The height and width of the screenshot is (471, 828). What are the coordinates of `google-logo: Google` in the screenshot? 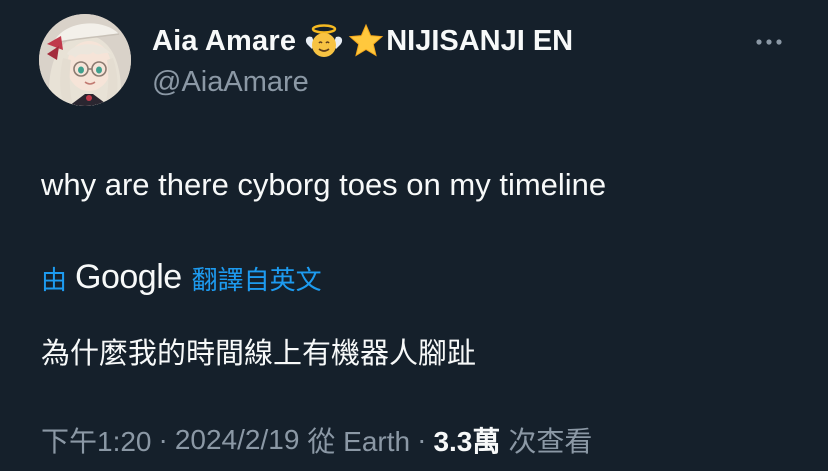 It's located at (128, 277).